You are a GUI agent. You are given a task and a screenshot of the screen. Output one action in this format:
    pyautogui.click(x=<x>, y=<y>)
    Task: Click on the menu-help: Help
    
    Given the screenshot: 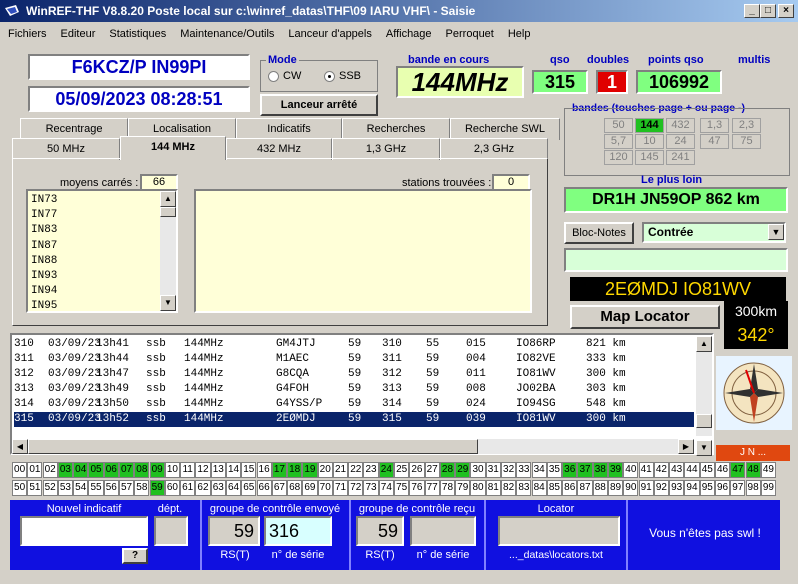 What is the action you would take?
    pyautogui.click(x=518, y=34)
    